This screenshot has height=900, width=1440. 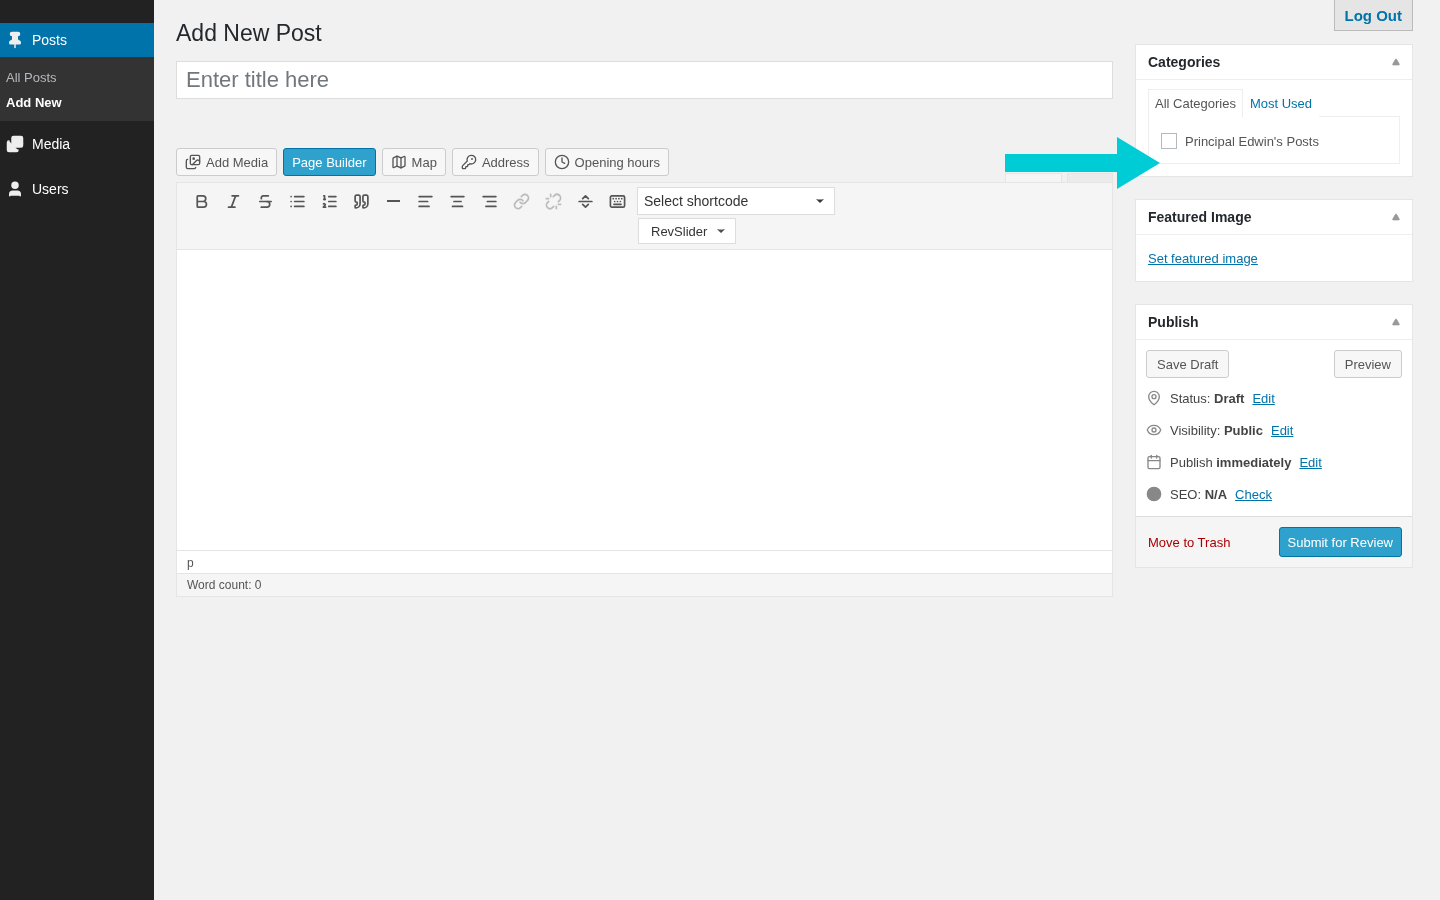 What do you see at coordinates (1184, 62) in the screenshot?
I see `panel-title: Categories` at bounding box center [1184, 62].